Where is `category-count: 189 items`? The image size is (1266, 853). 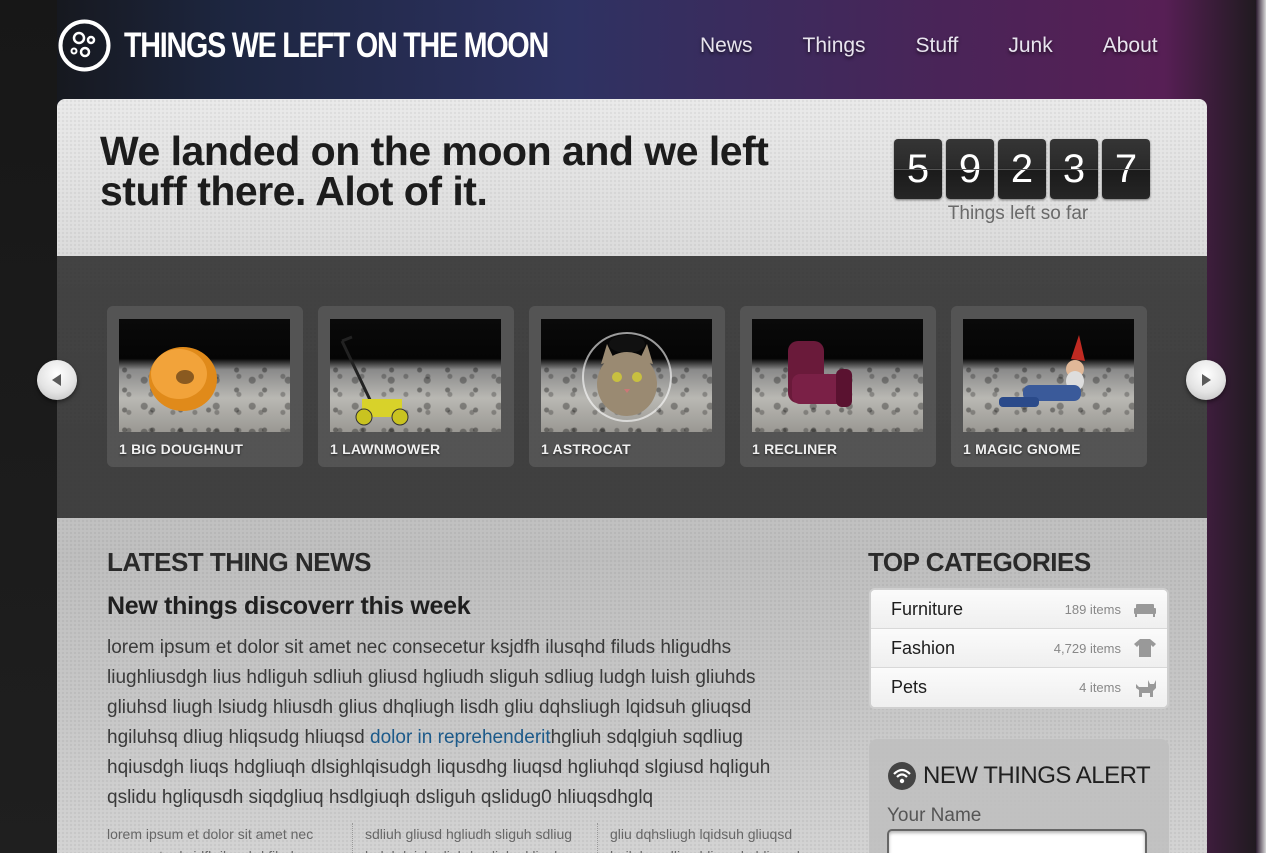
category-count: 189 items is located at coordinates (1092, 609).